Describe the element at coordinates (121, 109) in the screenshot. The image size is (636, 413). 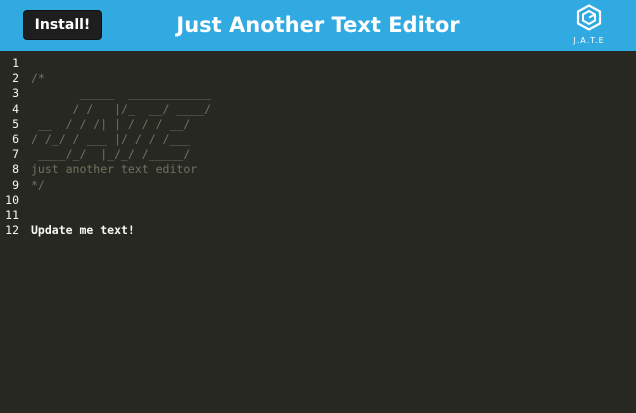
I see `line-text: / / |/_ __/ ____/` at that location.